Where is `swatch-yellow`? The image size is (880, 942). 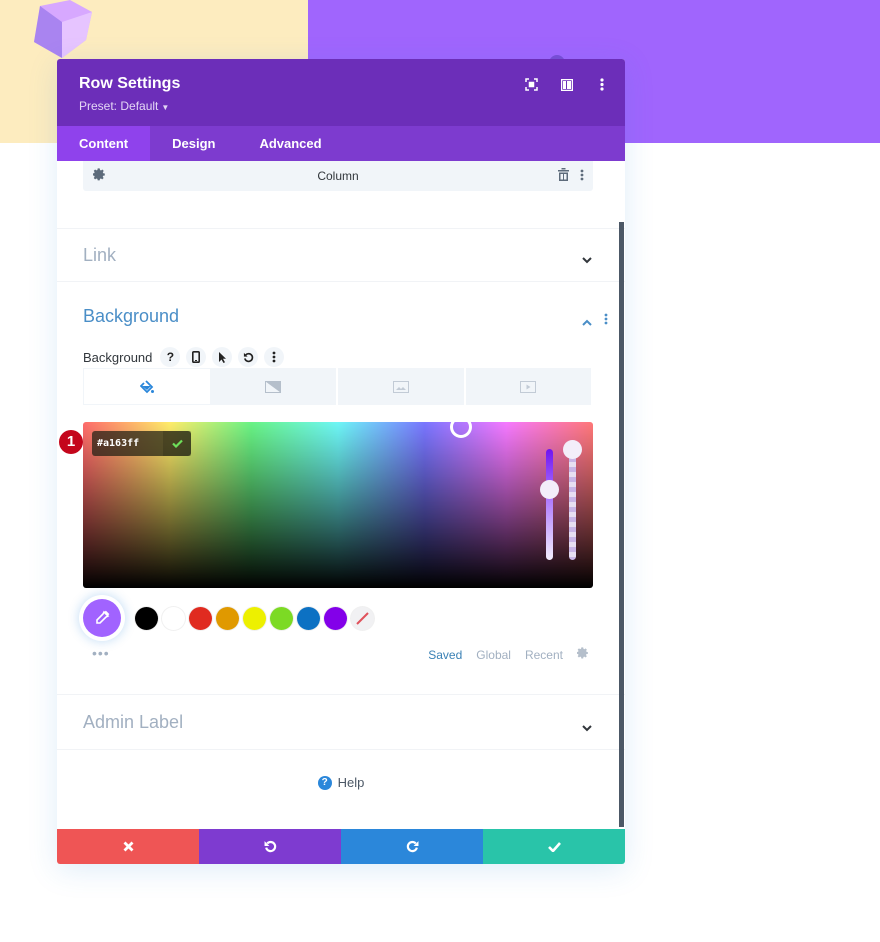 swatch-yellow is located at coordinates (254, 618).